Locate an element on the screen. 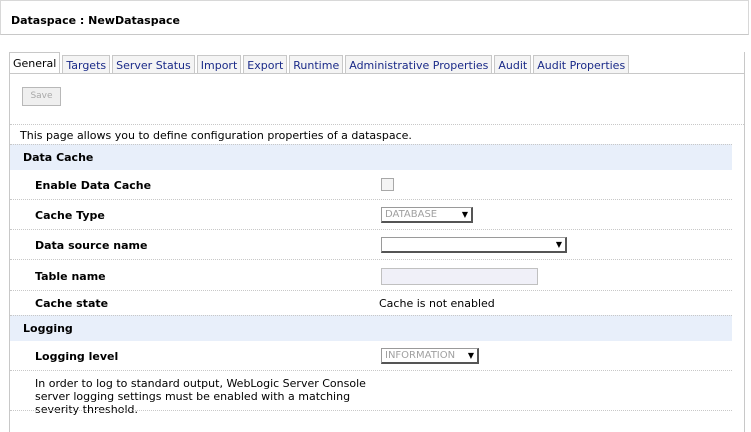 The width and height of the screenshot is (751, 432). table-name-input is located at coordinates (459, 276).